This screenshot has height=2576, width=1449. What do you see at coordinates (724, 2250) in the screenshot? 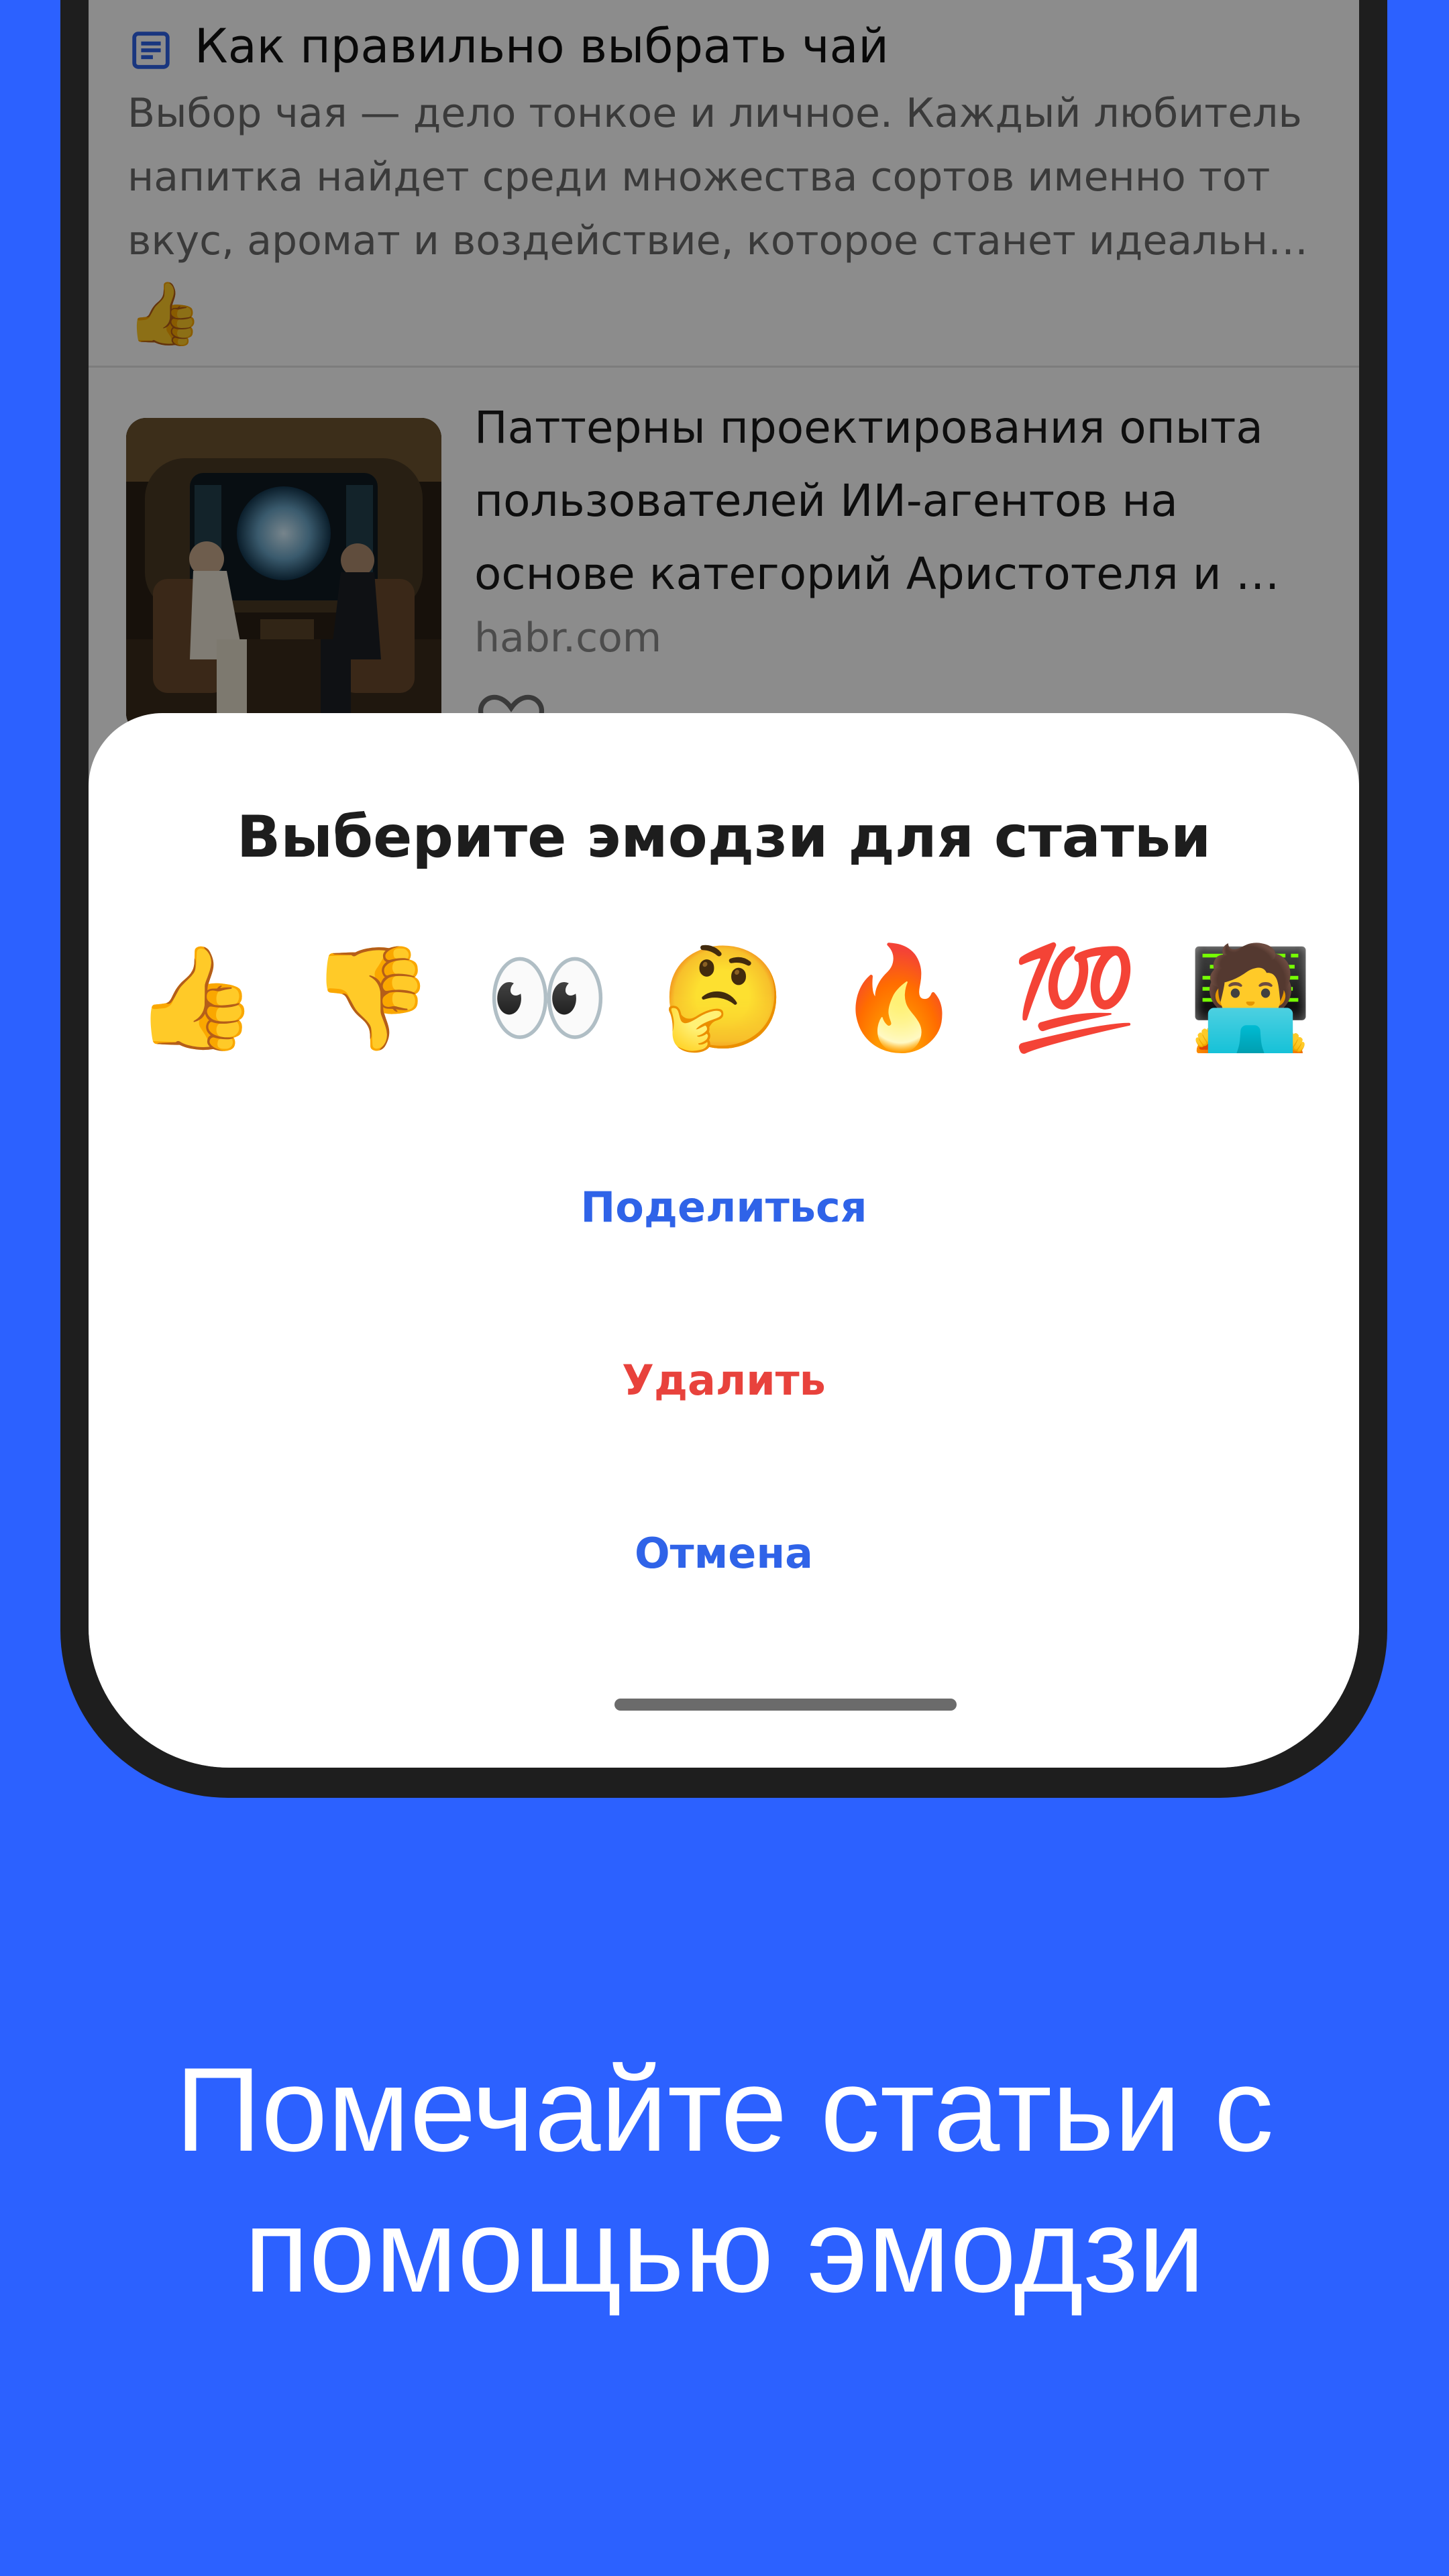
I see `caption-line-2: помощью эмодзи` at bounding box center [724, 2250].